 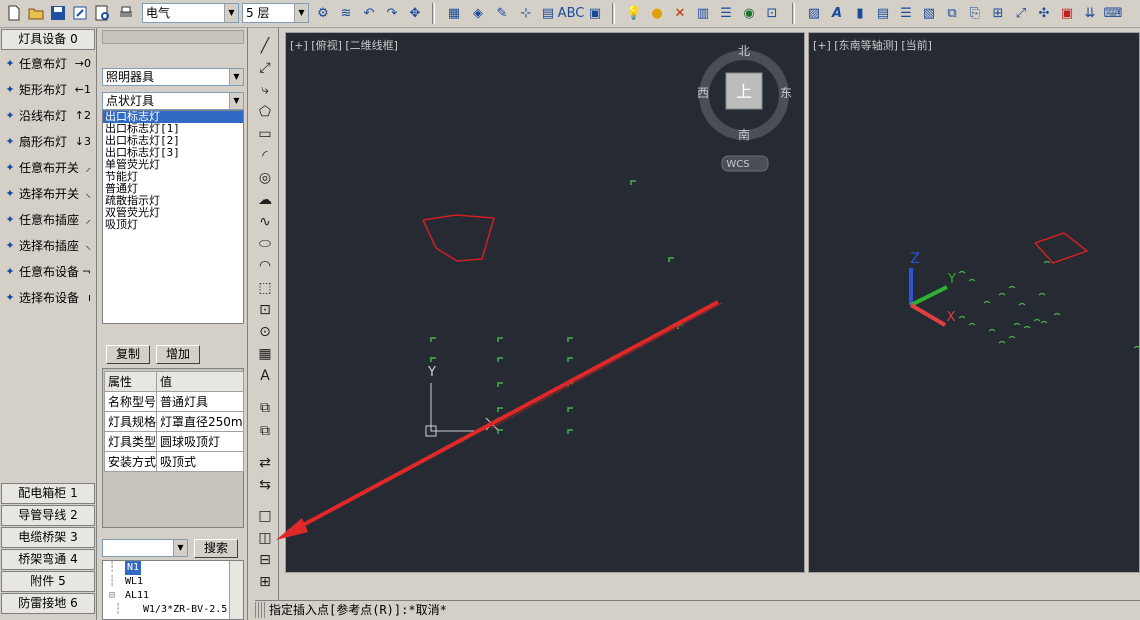 What do you see at coordinates (634, 13) in the screenshot?
I see `light-bulb-icon: 💡` at bounding box center [634, 13].